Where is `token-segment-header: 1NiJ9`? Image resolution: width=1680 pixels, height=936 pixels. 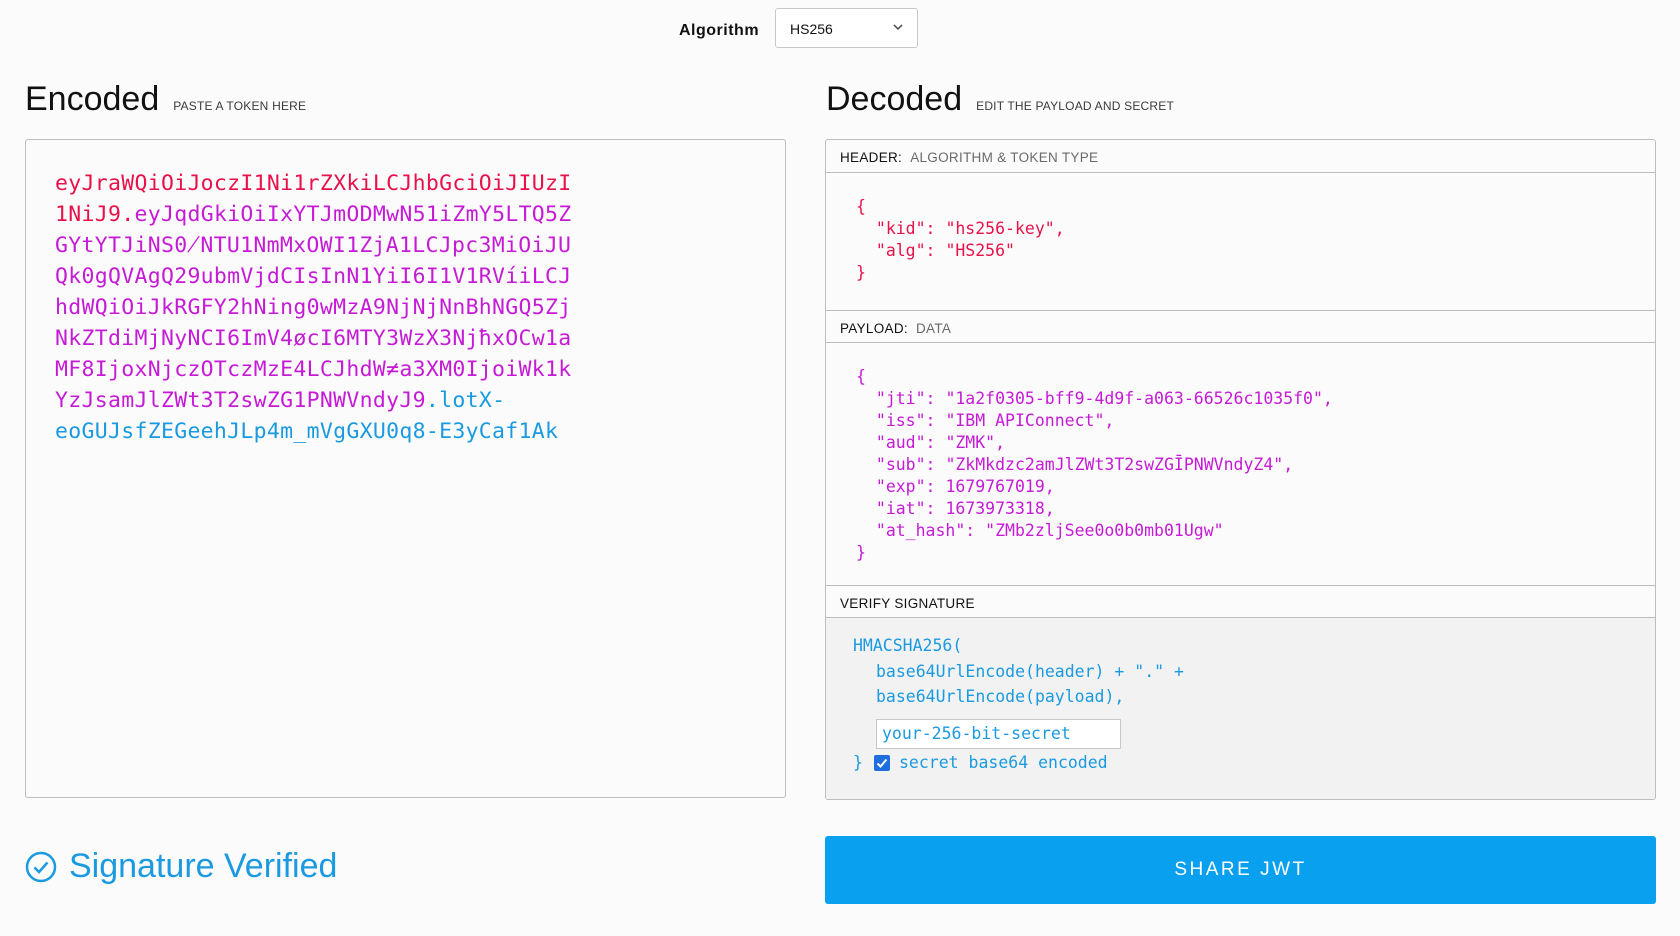
token-segment-header: 1NiJ9 is located at coordinates (88, 214).